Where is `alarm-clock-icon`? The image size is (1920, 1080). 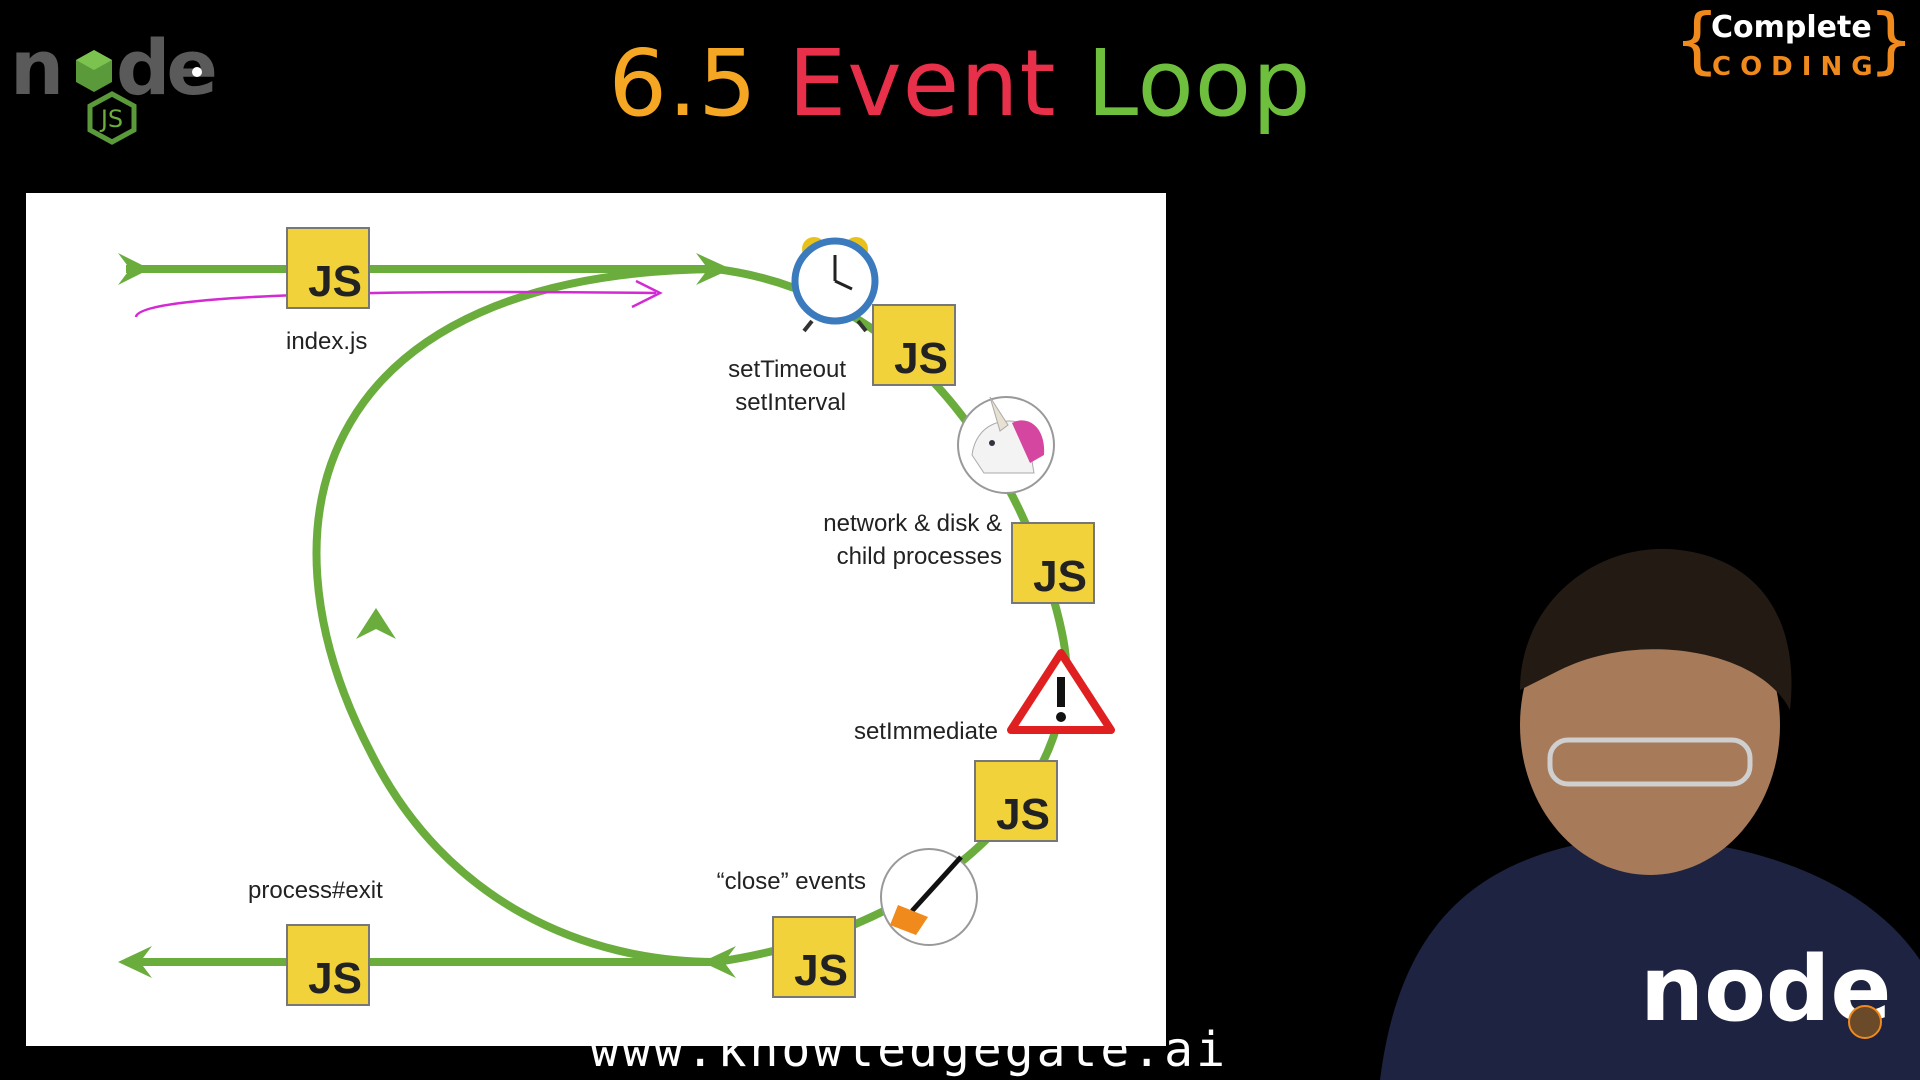
alarm-clock-icon is located at coordinates (835, 285).